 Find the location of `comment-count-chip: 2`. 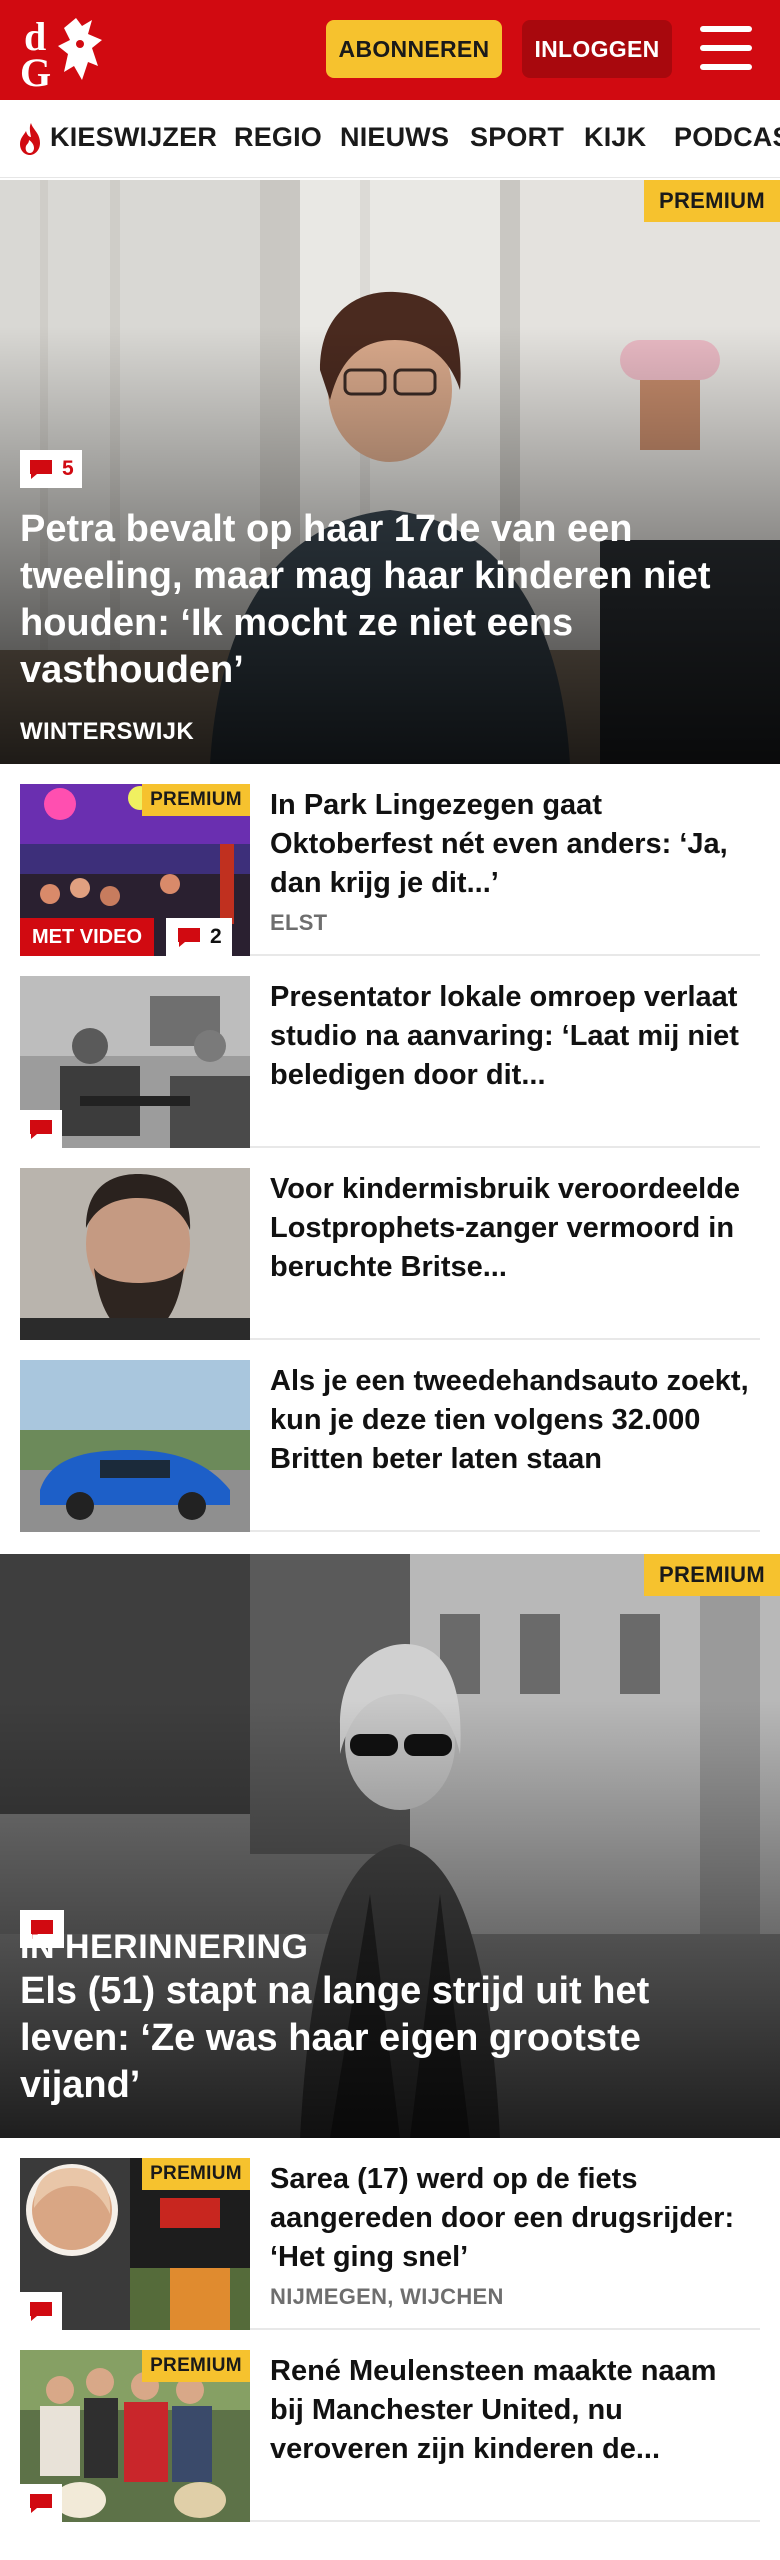

comment-count-chip: 2 is located at coordinates (199, 937).